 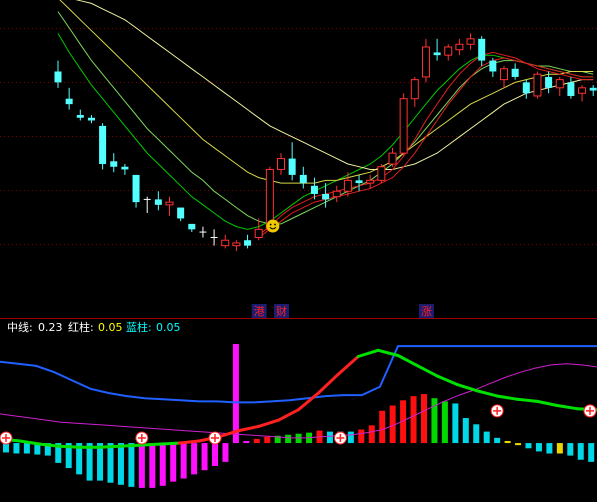 I want to click on mid-line-value: 0.23, so click(x=50, y=327).